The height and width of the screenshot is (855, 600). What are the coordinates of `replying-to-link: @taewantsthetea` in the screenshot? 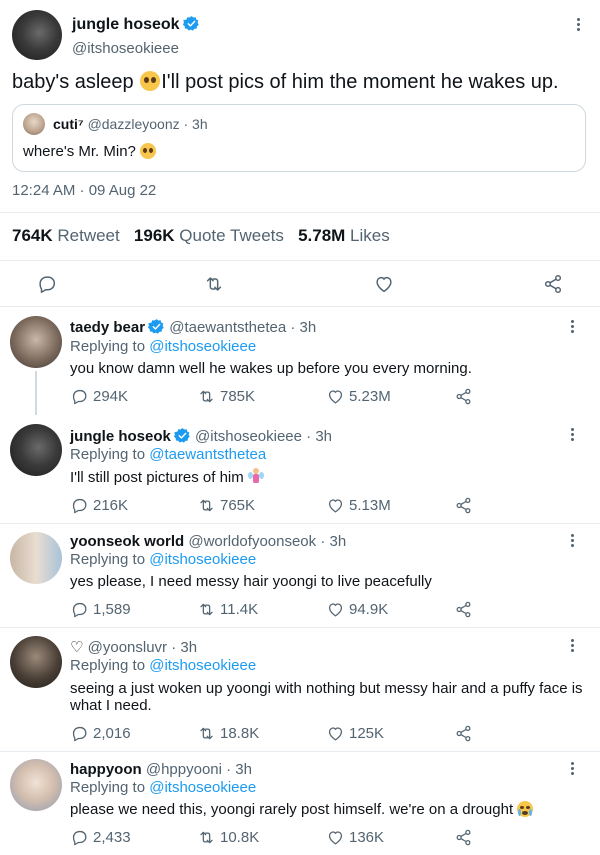 It's located at (207, 454).